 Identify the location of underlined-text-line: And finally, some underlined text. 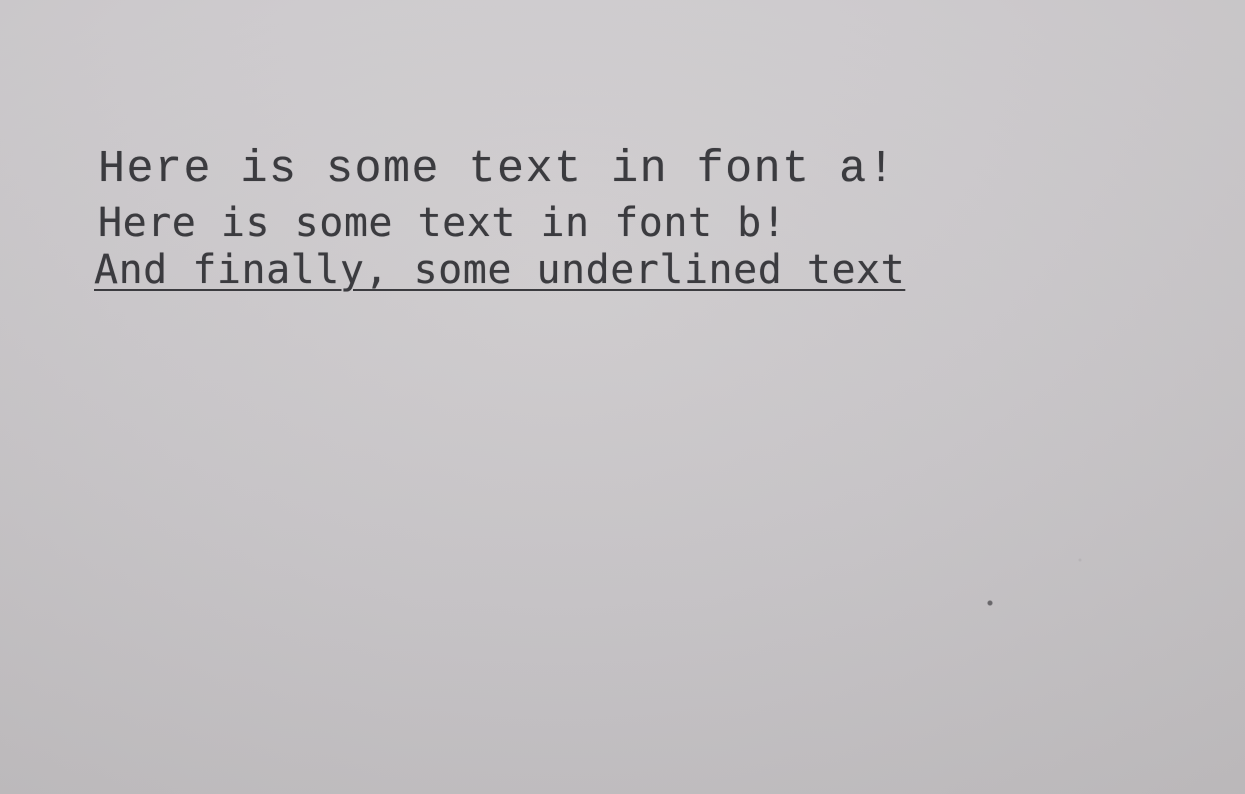
(500, 270).